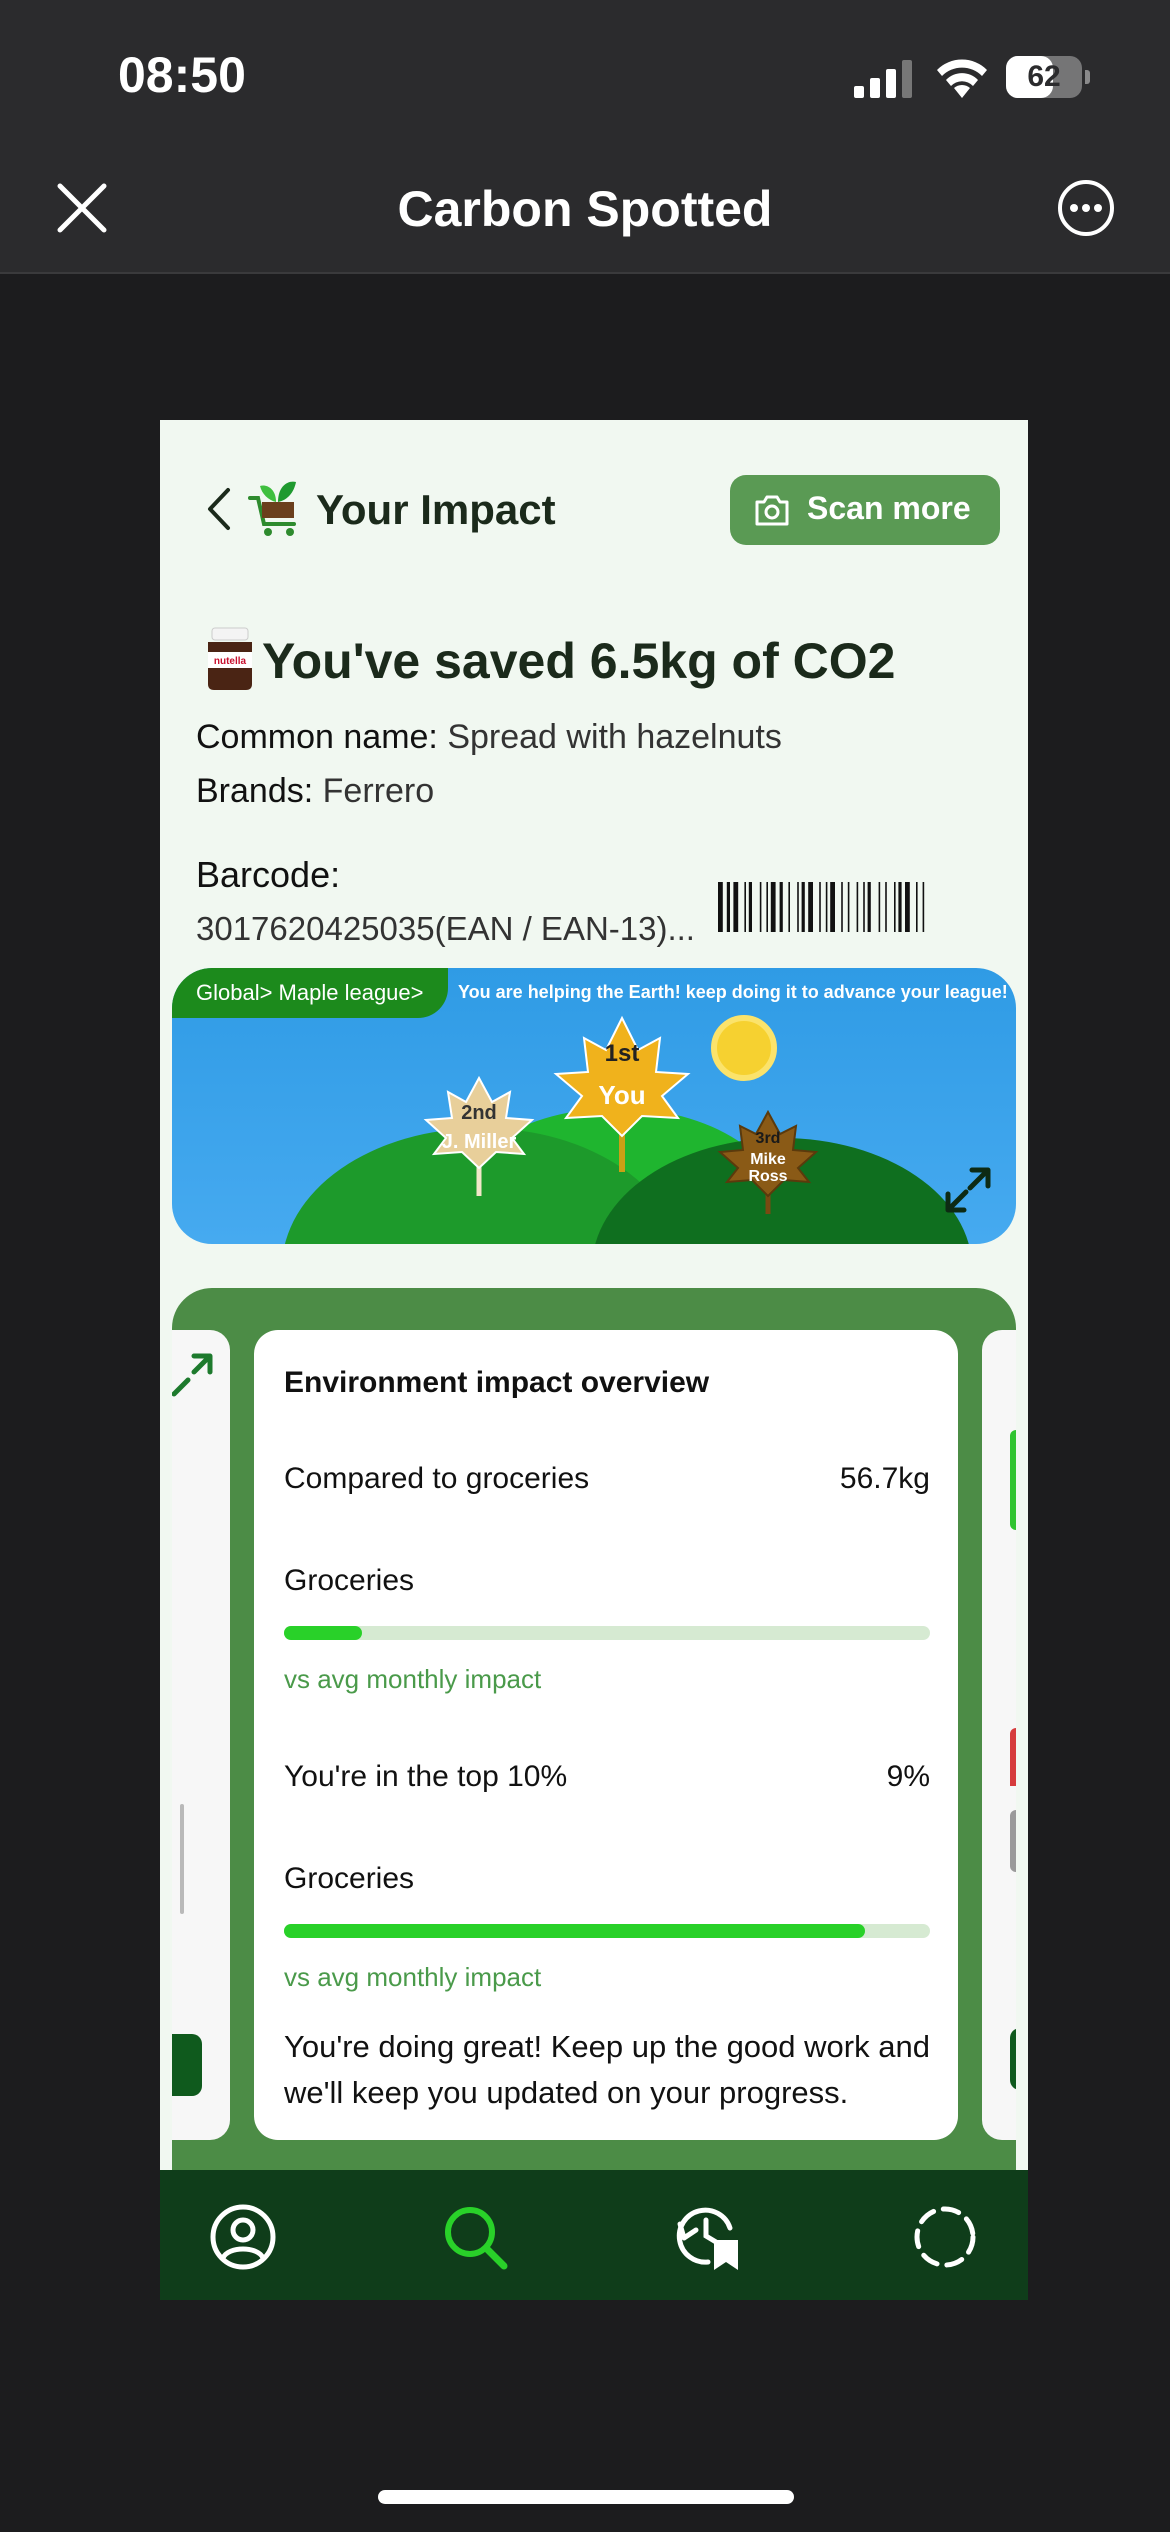 This screenshot has width=1170, height=2532. Describe the element at coordinates (479, 1142) in the screenshot. I see `second-name: J. Miller` at that location.